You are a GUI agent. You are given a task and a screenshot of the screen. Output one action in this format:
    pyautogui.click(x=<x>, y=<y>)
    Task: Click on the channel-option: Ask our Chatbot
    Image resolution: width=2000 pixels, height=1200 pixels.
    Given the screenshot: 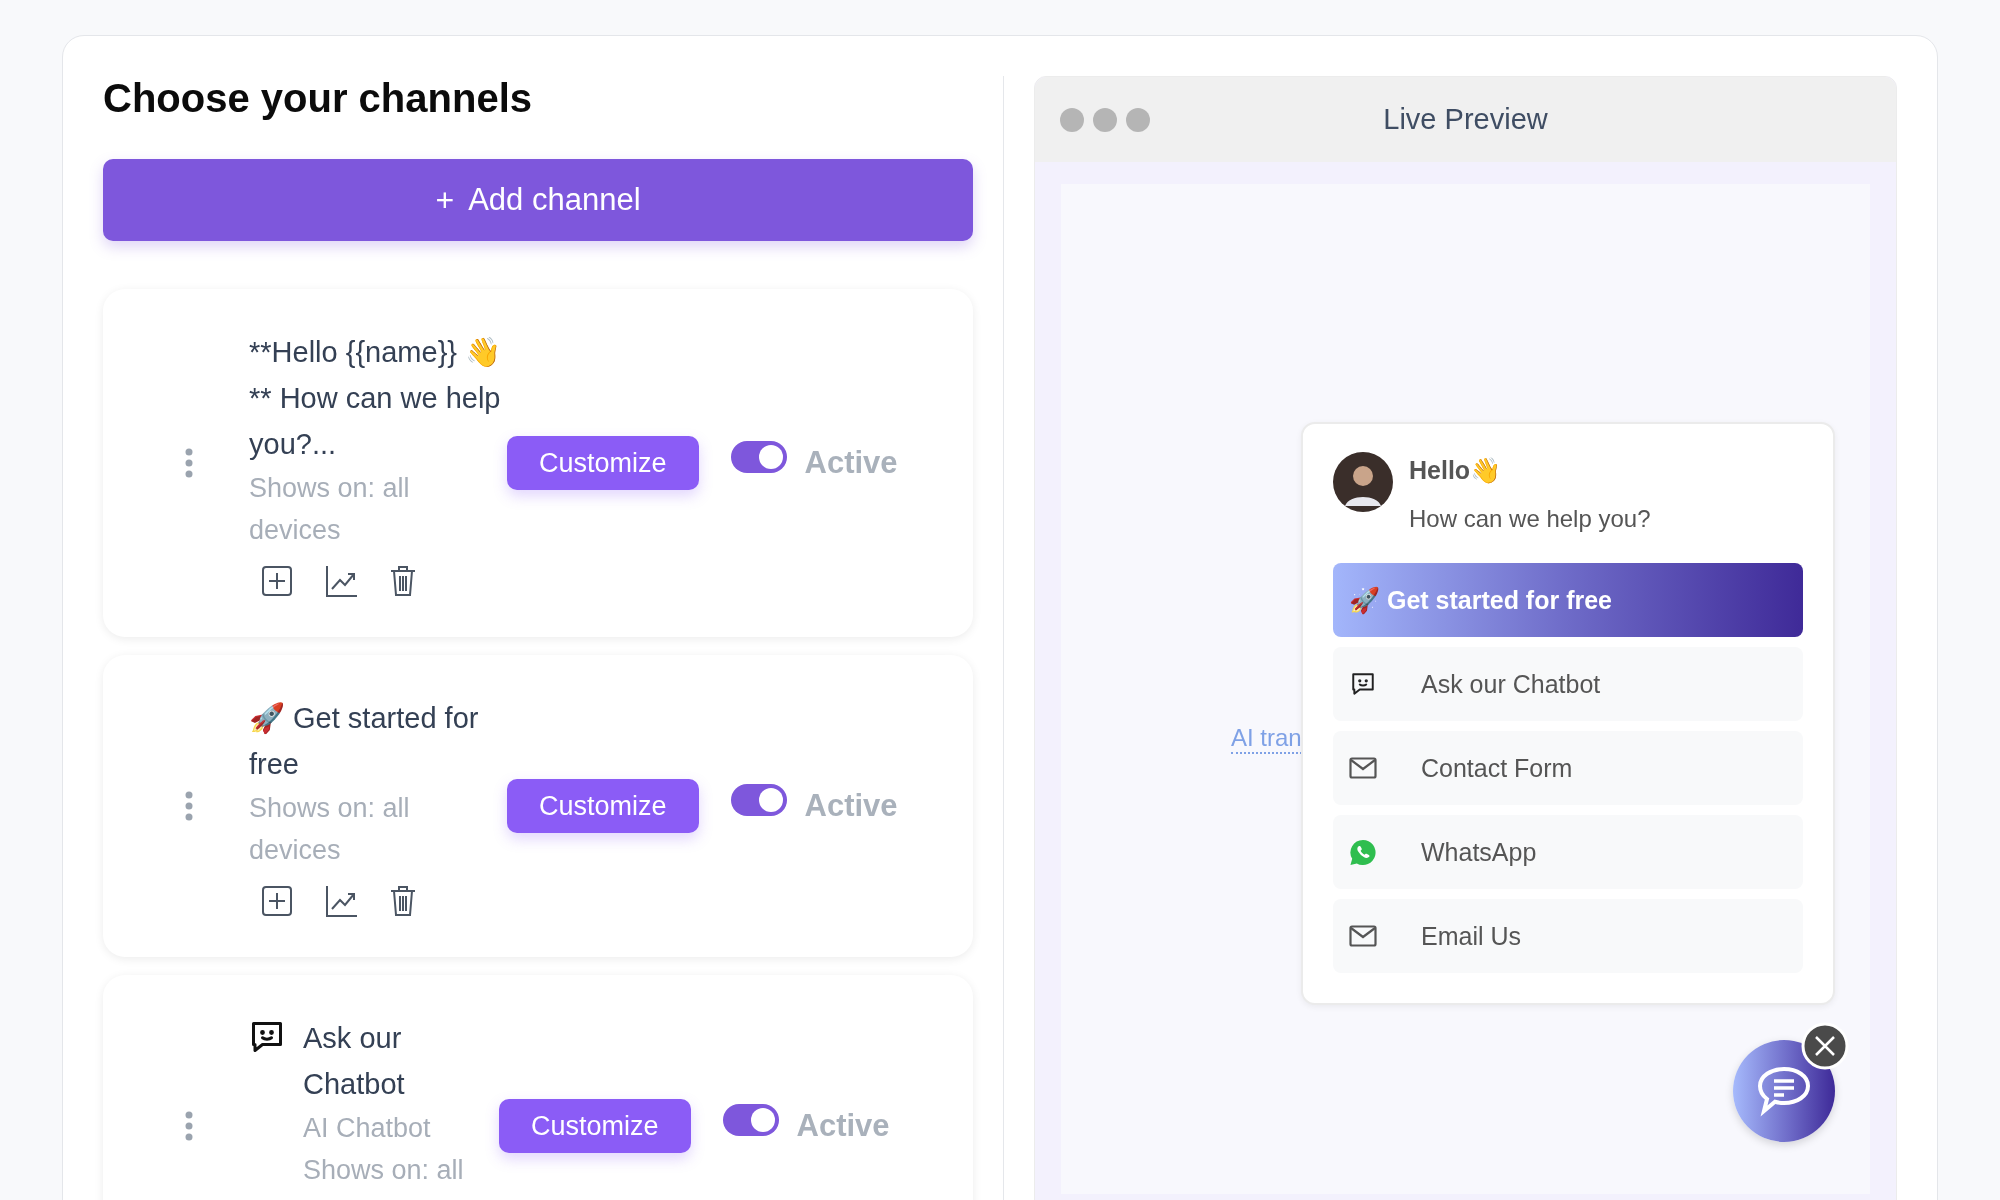 What is the action you would take?
    pyautogui.click(x=1568, y=684)
    